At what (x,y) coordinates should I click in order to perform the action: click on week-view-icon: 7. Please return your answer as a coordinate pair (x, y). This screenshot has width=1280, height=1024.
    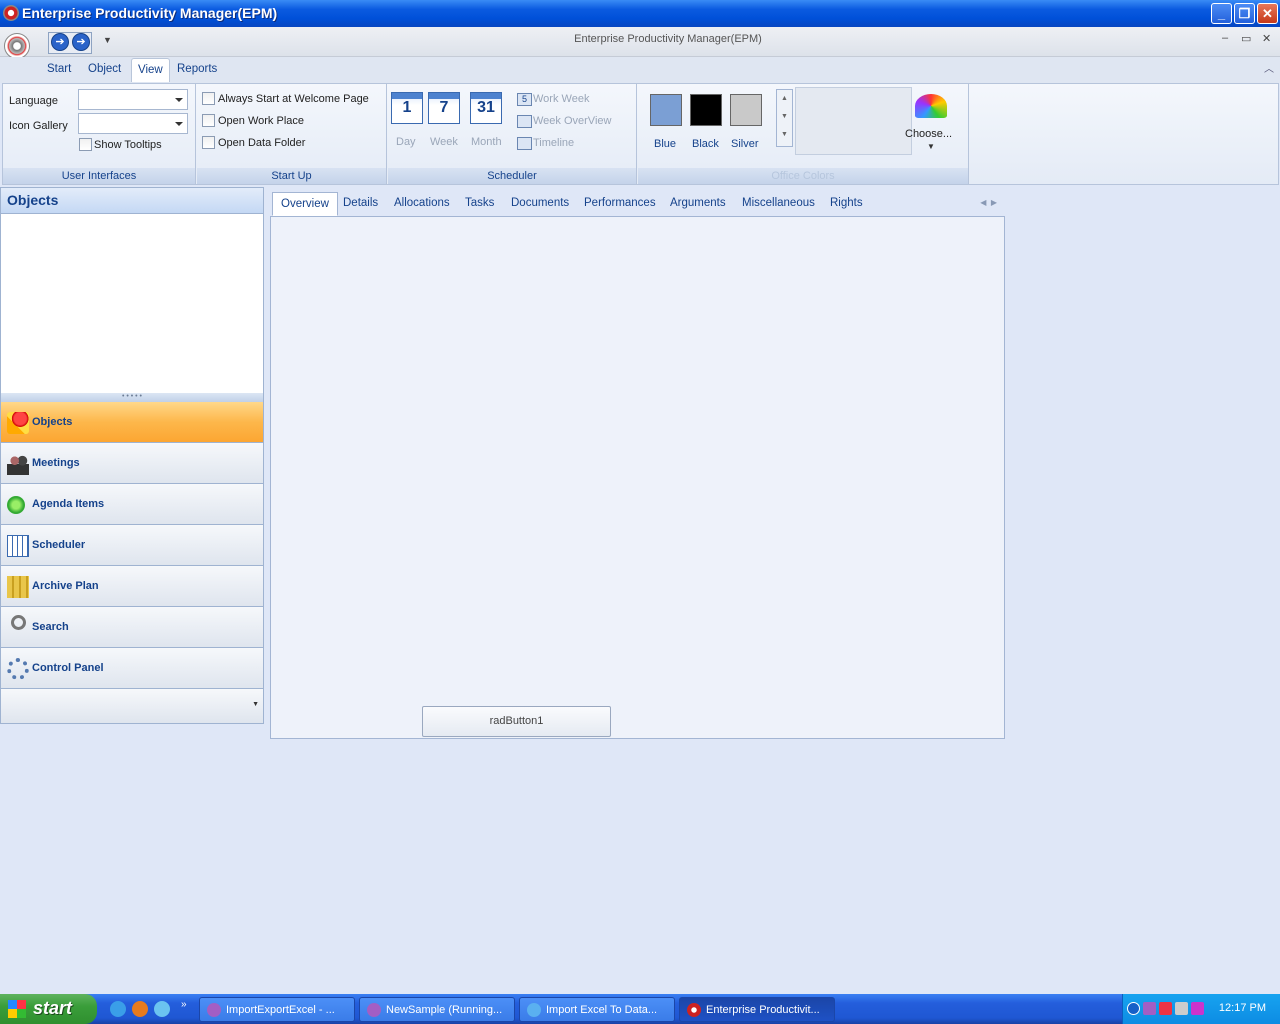
    Looking at the image, I should click on (444, 108).